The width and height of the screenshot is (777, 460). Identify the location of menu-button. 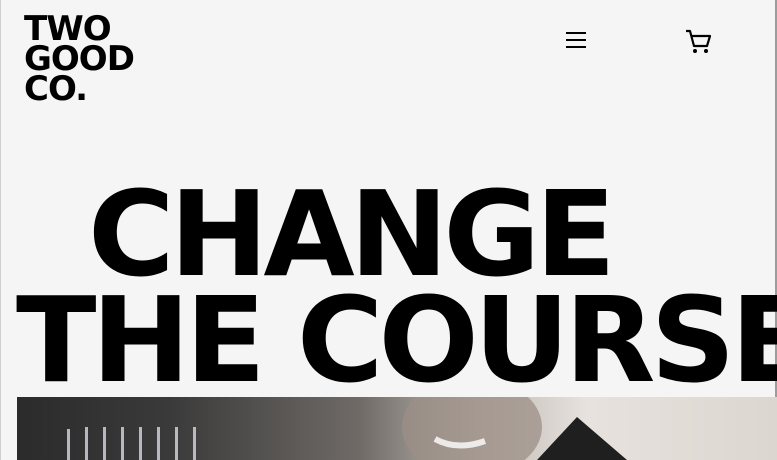
(576, 40).